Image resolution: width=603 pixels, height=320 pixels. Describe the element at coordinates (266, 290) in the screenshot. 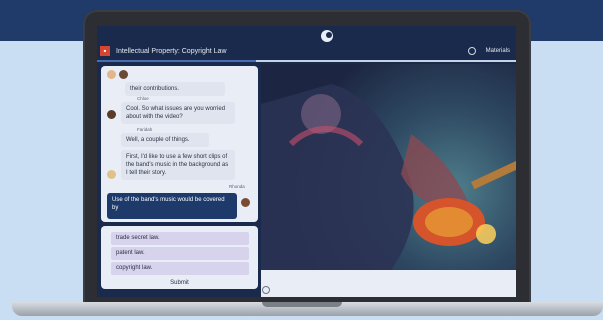

I see `info-icon` at that location.